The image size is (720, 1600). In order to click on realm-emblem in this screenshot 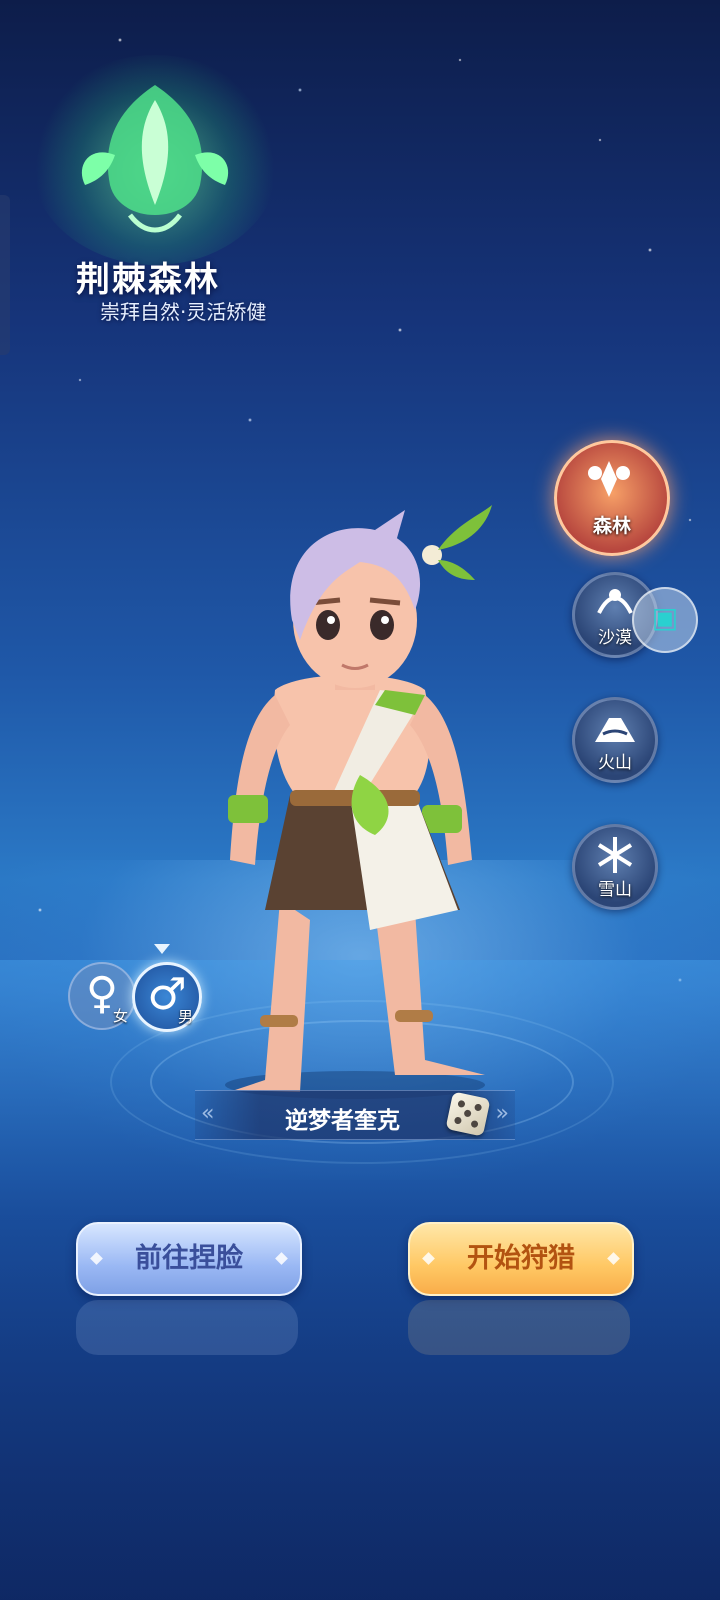, I will do `click(155, 160)`.